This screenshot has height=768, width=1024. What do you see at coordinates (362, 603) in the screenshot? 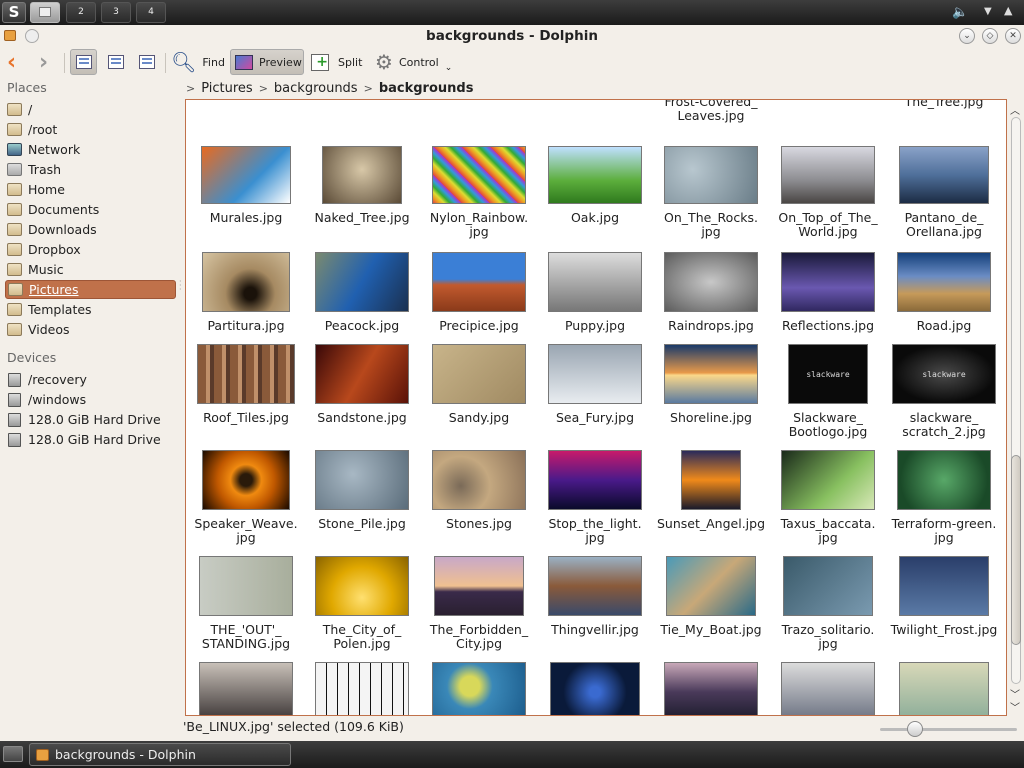
I see `file-item: The_City_of_ Polen.jpg` at bounding box center [362, 603].